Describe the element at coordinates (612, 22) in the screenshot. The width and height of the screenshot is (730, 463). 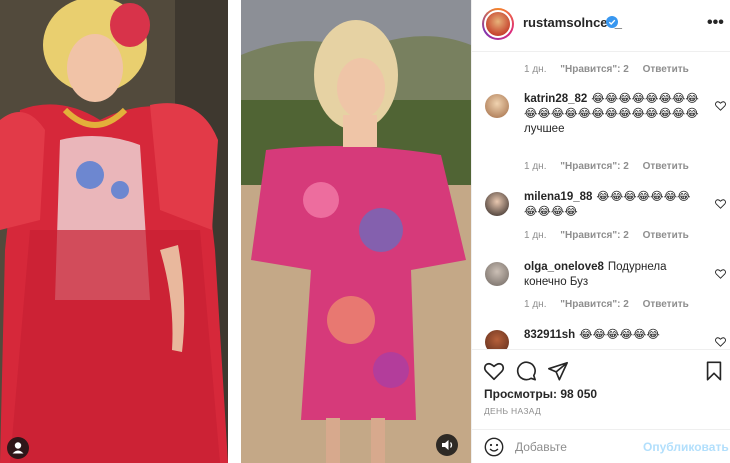
I see `verified-badge-icon` at that location.